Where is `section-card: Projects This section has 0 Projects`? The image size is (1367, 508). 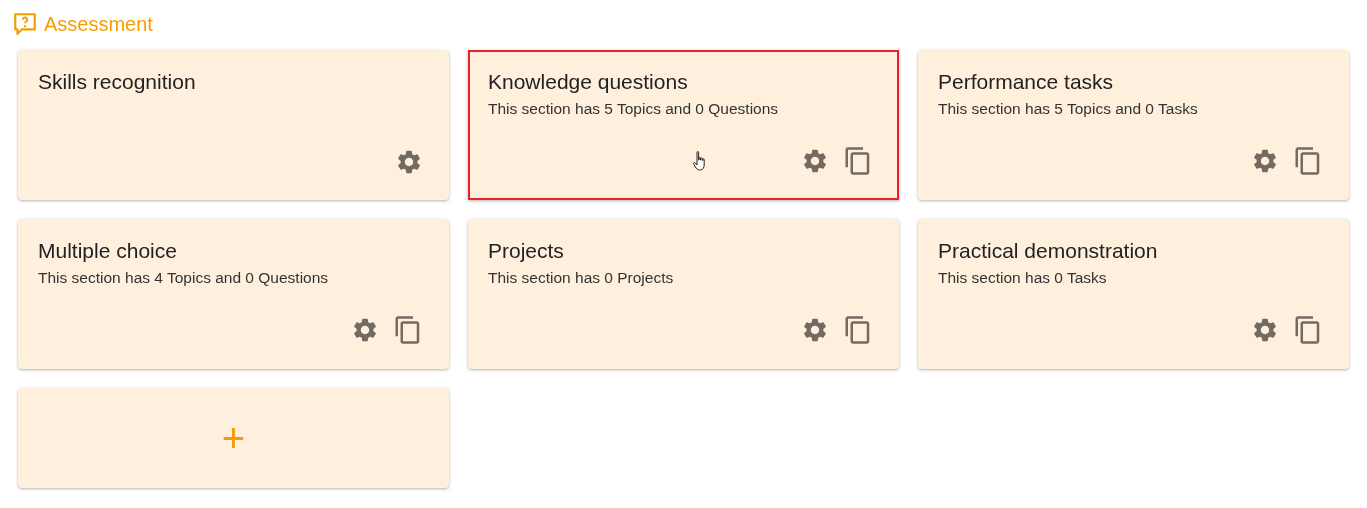 section-card: Projects This section has 0 Projects is located at coordinates (683, 294).